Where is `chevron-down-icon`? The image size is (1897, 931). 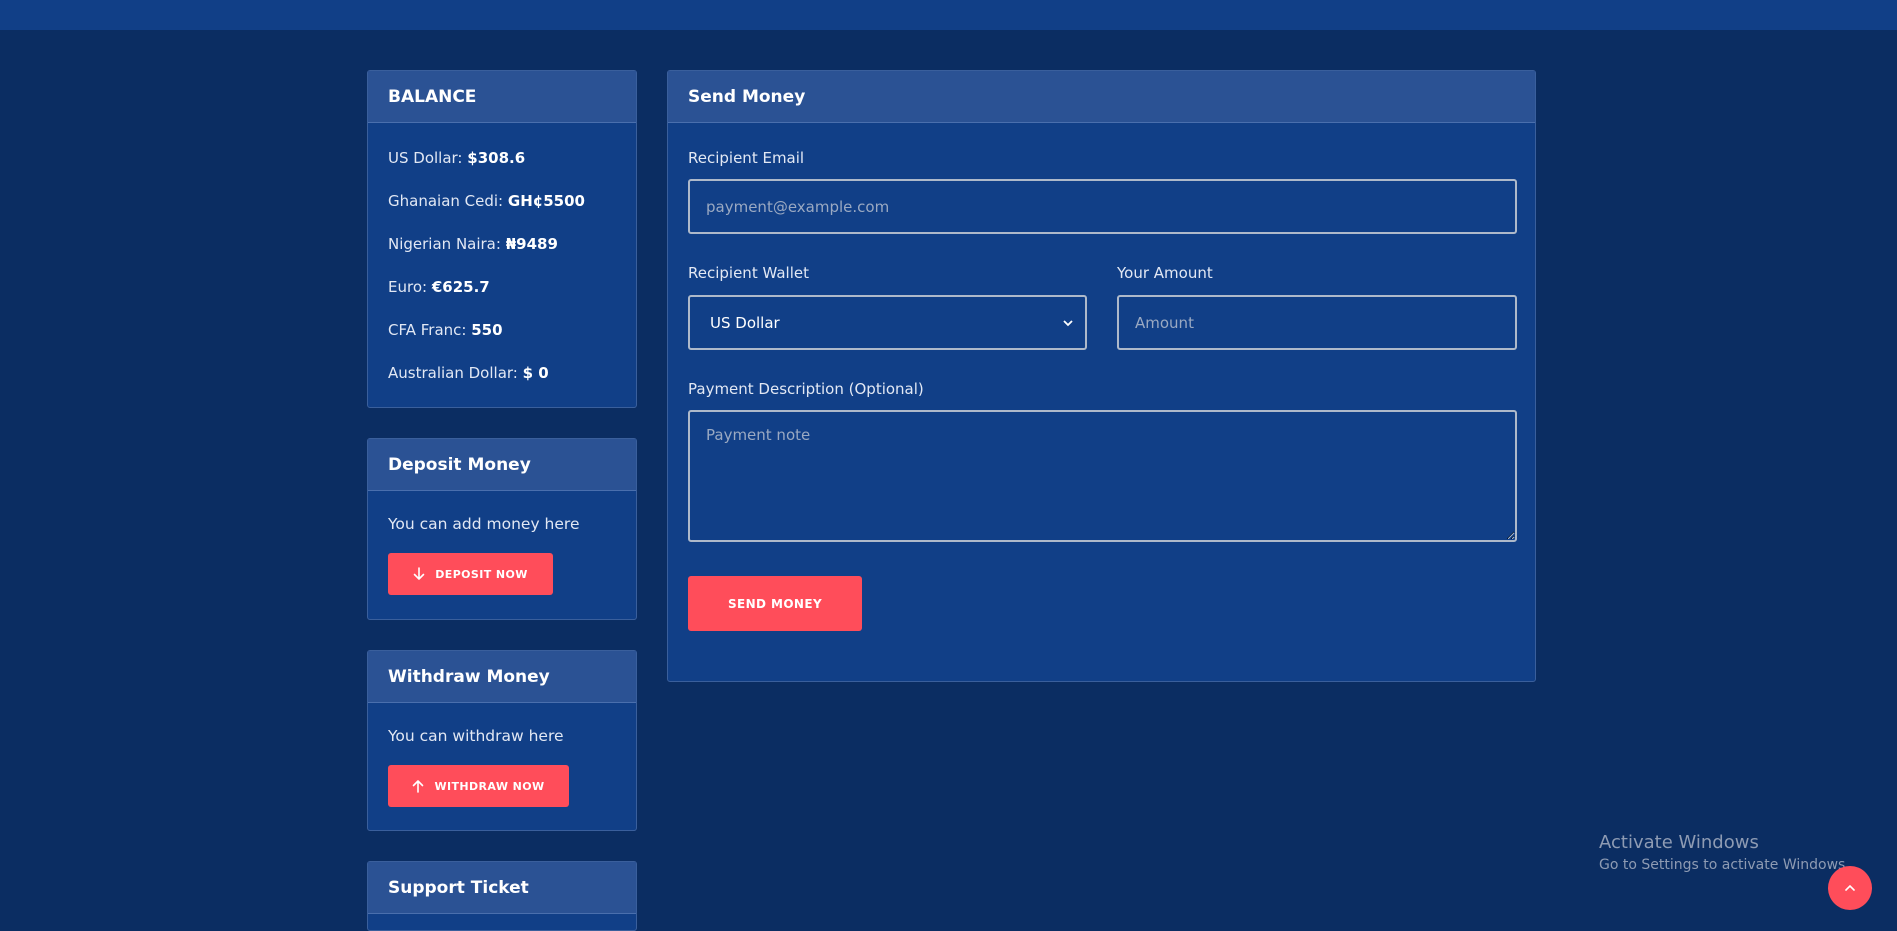 chevron-down-icon is located at coordinates (1068, 322).